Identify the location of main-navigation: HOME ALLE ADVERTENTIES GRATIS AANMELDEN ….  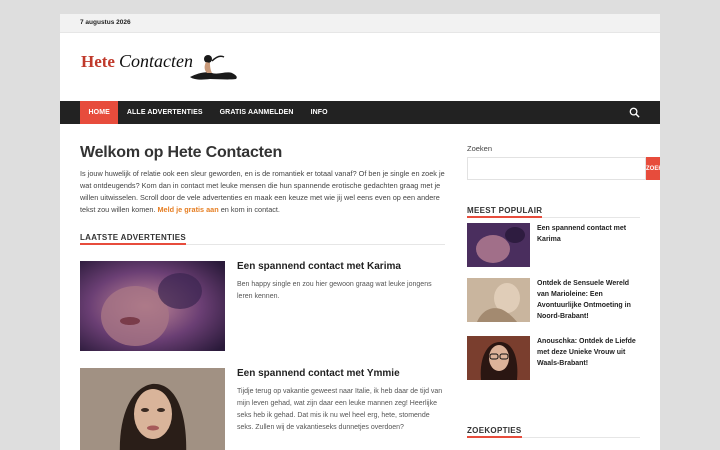
(360, 112).